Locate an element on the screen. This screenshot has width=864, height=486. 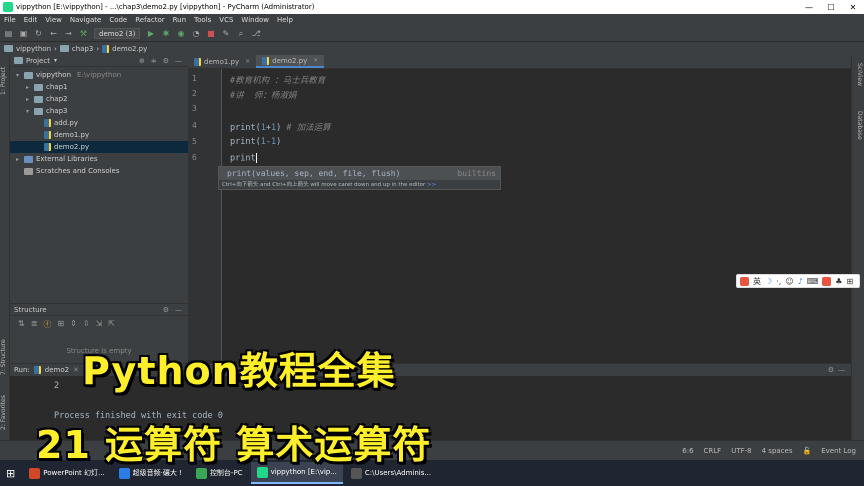
vcs-icon: ⎇ is located at coordinates (255, 33).